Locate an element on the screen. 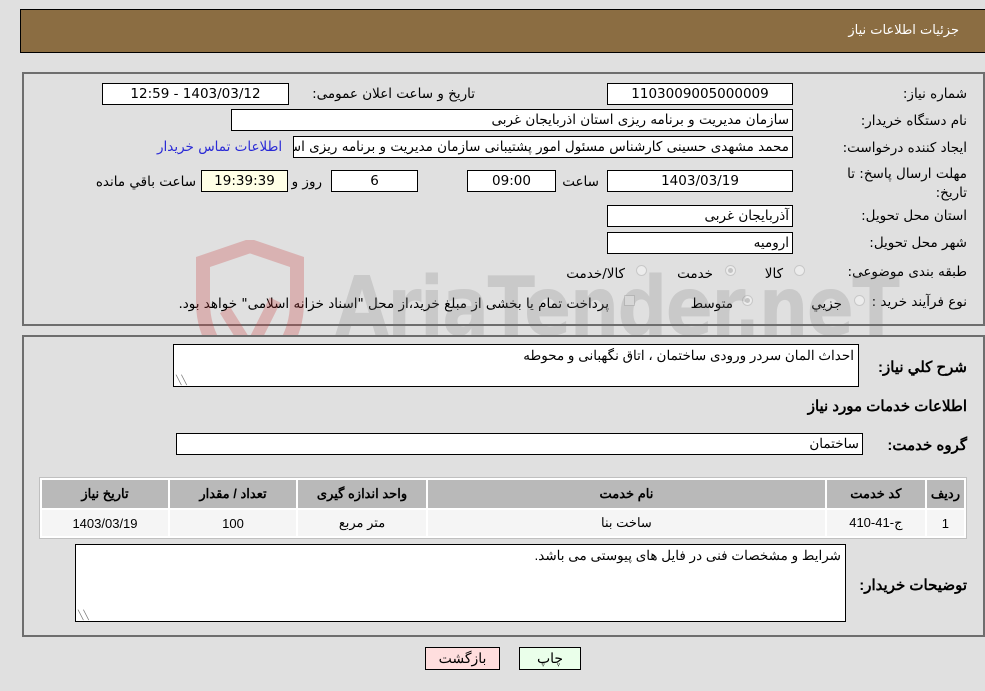  page-title: جزئیات اطلاعات نیاز is located at coordinates (903, 30).